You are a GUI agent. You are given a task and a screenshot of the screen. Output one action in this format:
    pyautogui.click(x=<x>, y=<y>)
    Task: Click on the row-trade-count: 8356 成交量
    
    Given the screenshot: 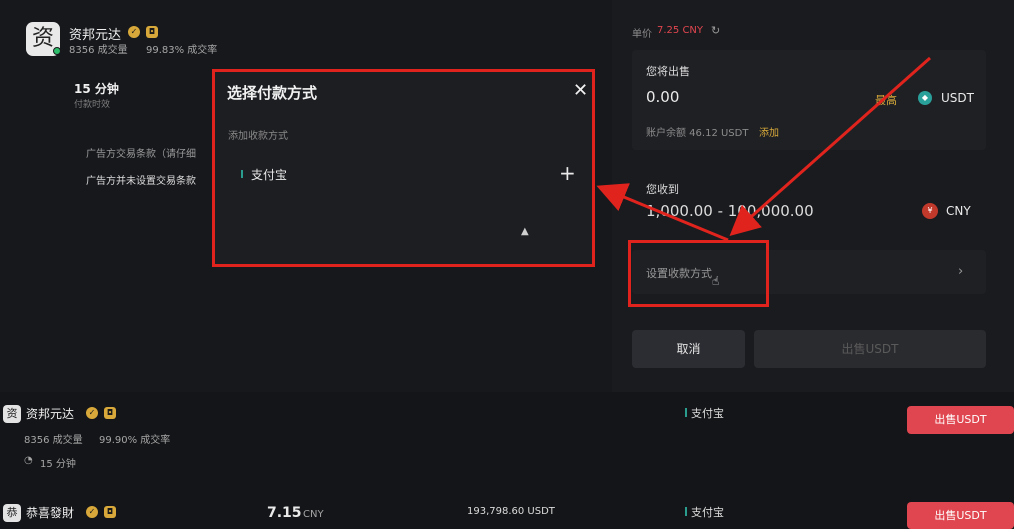 What is the action you would take?
    pyautogui.click(x=53, y=440)
    